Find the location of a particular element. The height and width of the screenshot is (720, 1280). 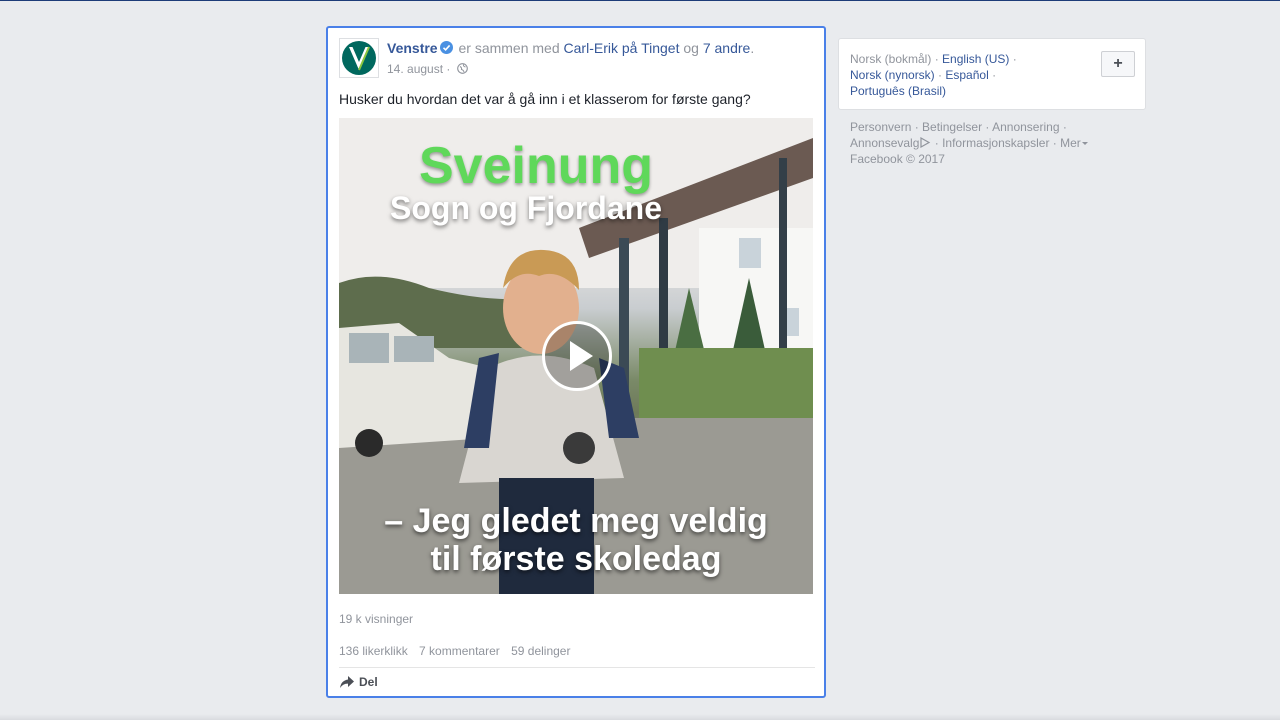

tagged-person-link: Carl-Erik på Tinget is located at coordinates (622, 48).